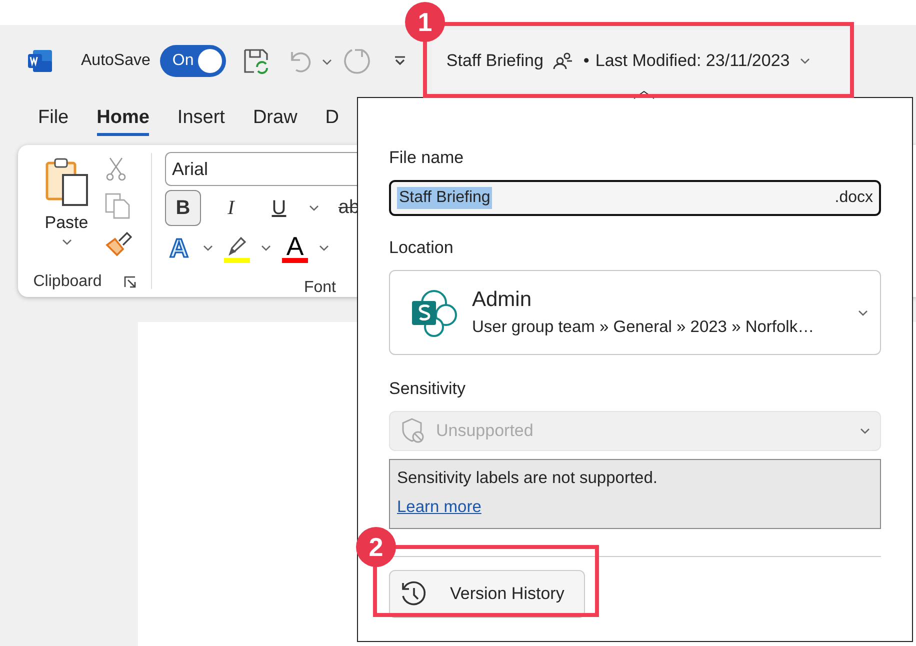  I want to click on file-extension: .docx, so click(853, 198).